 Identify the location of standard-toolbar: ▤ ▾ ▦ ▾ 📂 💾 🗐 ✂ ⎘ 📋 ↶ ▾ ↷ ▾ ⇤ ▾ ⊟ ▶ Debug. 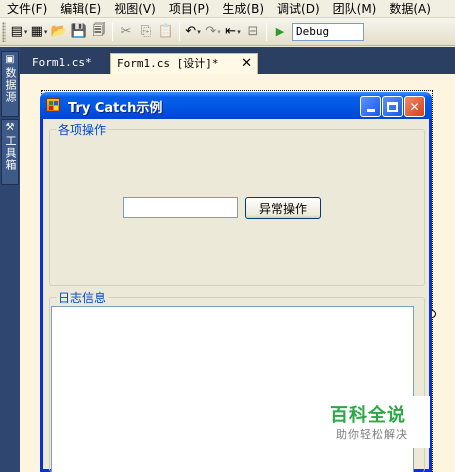
(227, 32).